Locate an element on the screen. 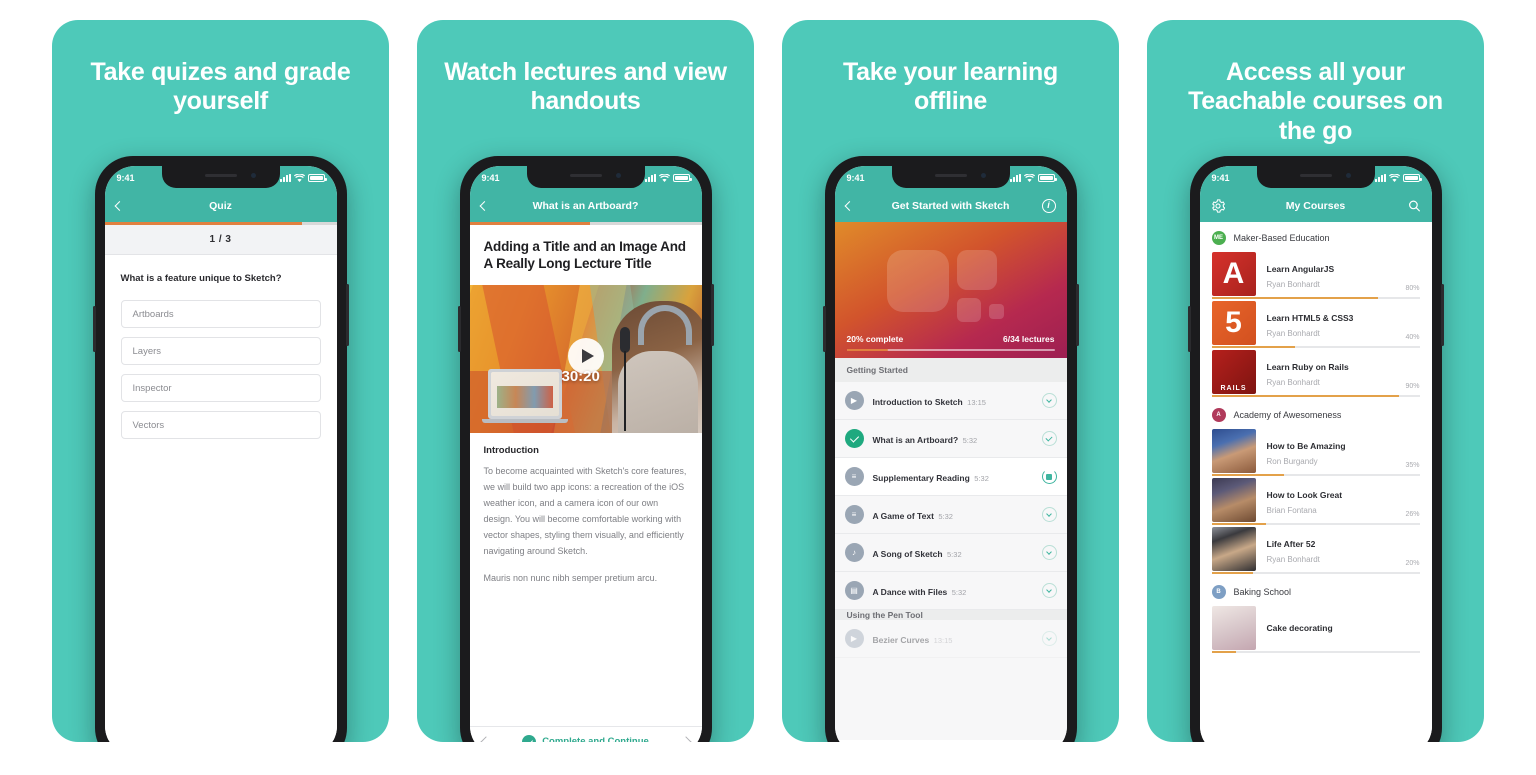  course-list-item: Life After 52 Ryan Bonhardt 20% is located at coordinates (1316, 551).